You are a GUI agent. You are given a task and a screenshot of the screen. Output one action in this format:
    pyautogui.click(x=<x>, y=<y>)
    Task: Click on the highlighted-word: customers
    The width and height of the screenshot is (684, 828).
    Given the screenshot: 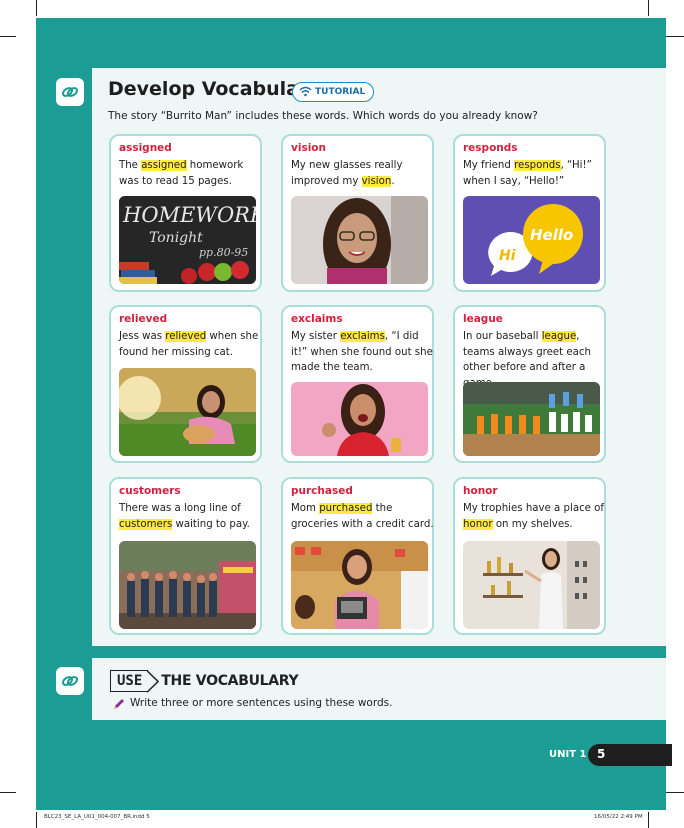 What is the action you would take?
    pyautogui.click(x=146, y=524)
    